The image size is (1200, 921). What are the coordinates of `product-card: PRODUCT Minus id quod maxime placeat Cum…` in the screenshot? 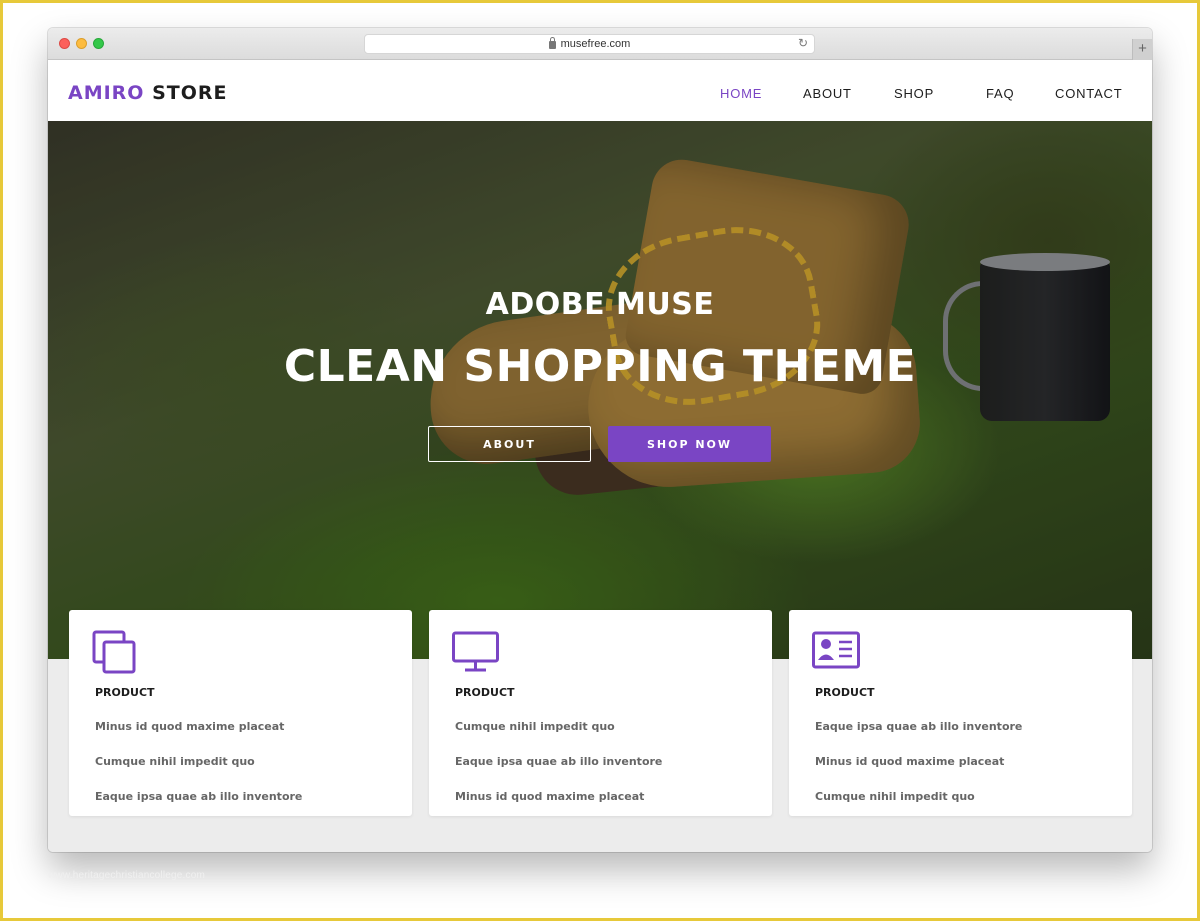 It's located at (240, 713).